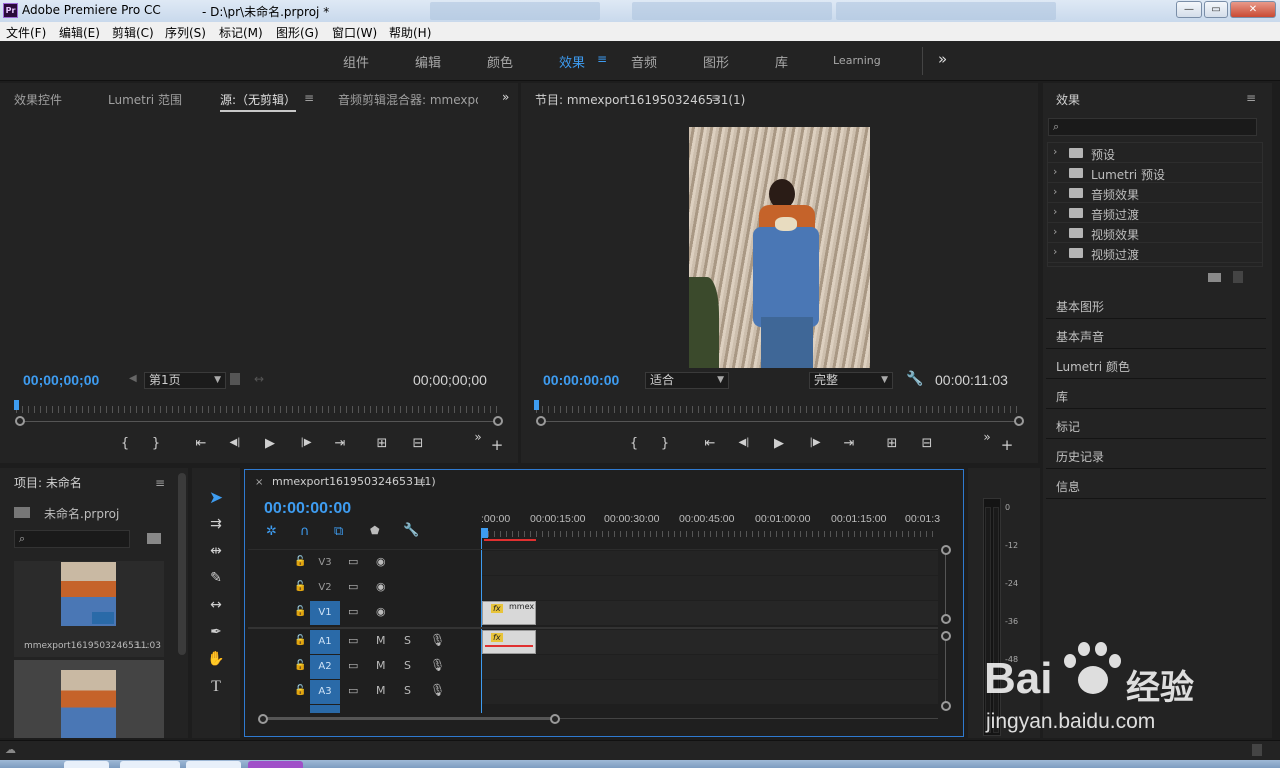  I want to click on track-lane-a2, so click(710, 667).